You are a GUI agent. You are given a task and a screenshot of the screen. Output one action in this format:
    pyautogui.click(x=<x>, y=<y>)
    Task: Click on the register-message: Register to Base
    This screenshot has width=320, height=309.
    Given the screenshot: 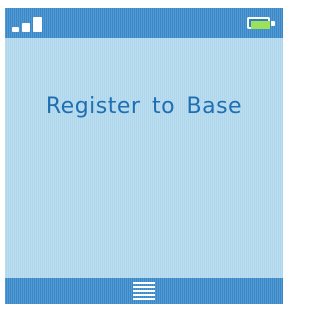 What is the action you would take?
    pyautogui.click(x=144, y=106)
    